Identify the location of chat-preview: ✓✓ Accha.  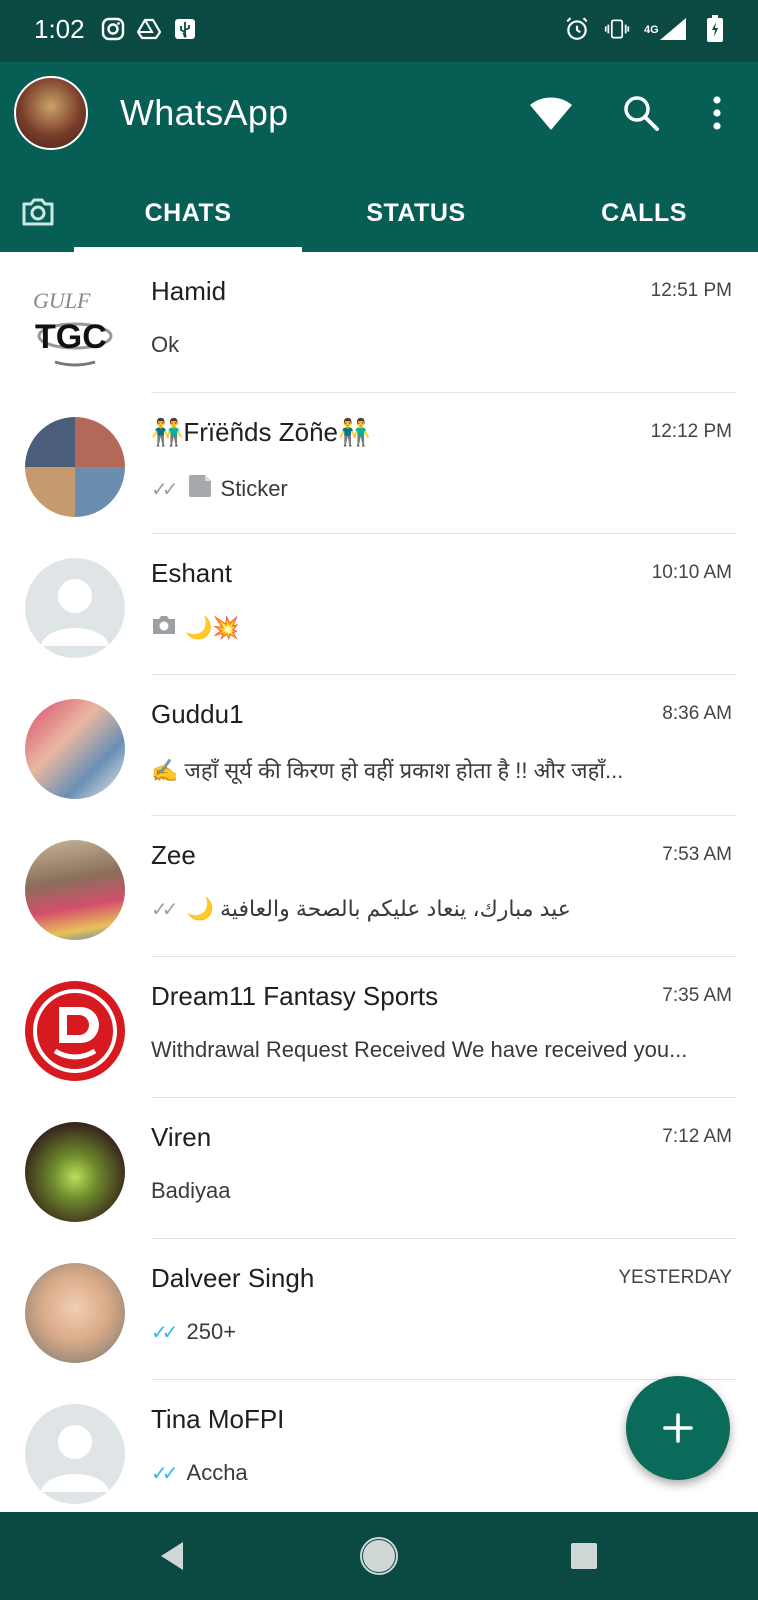
(437, 1473).